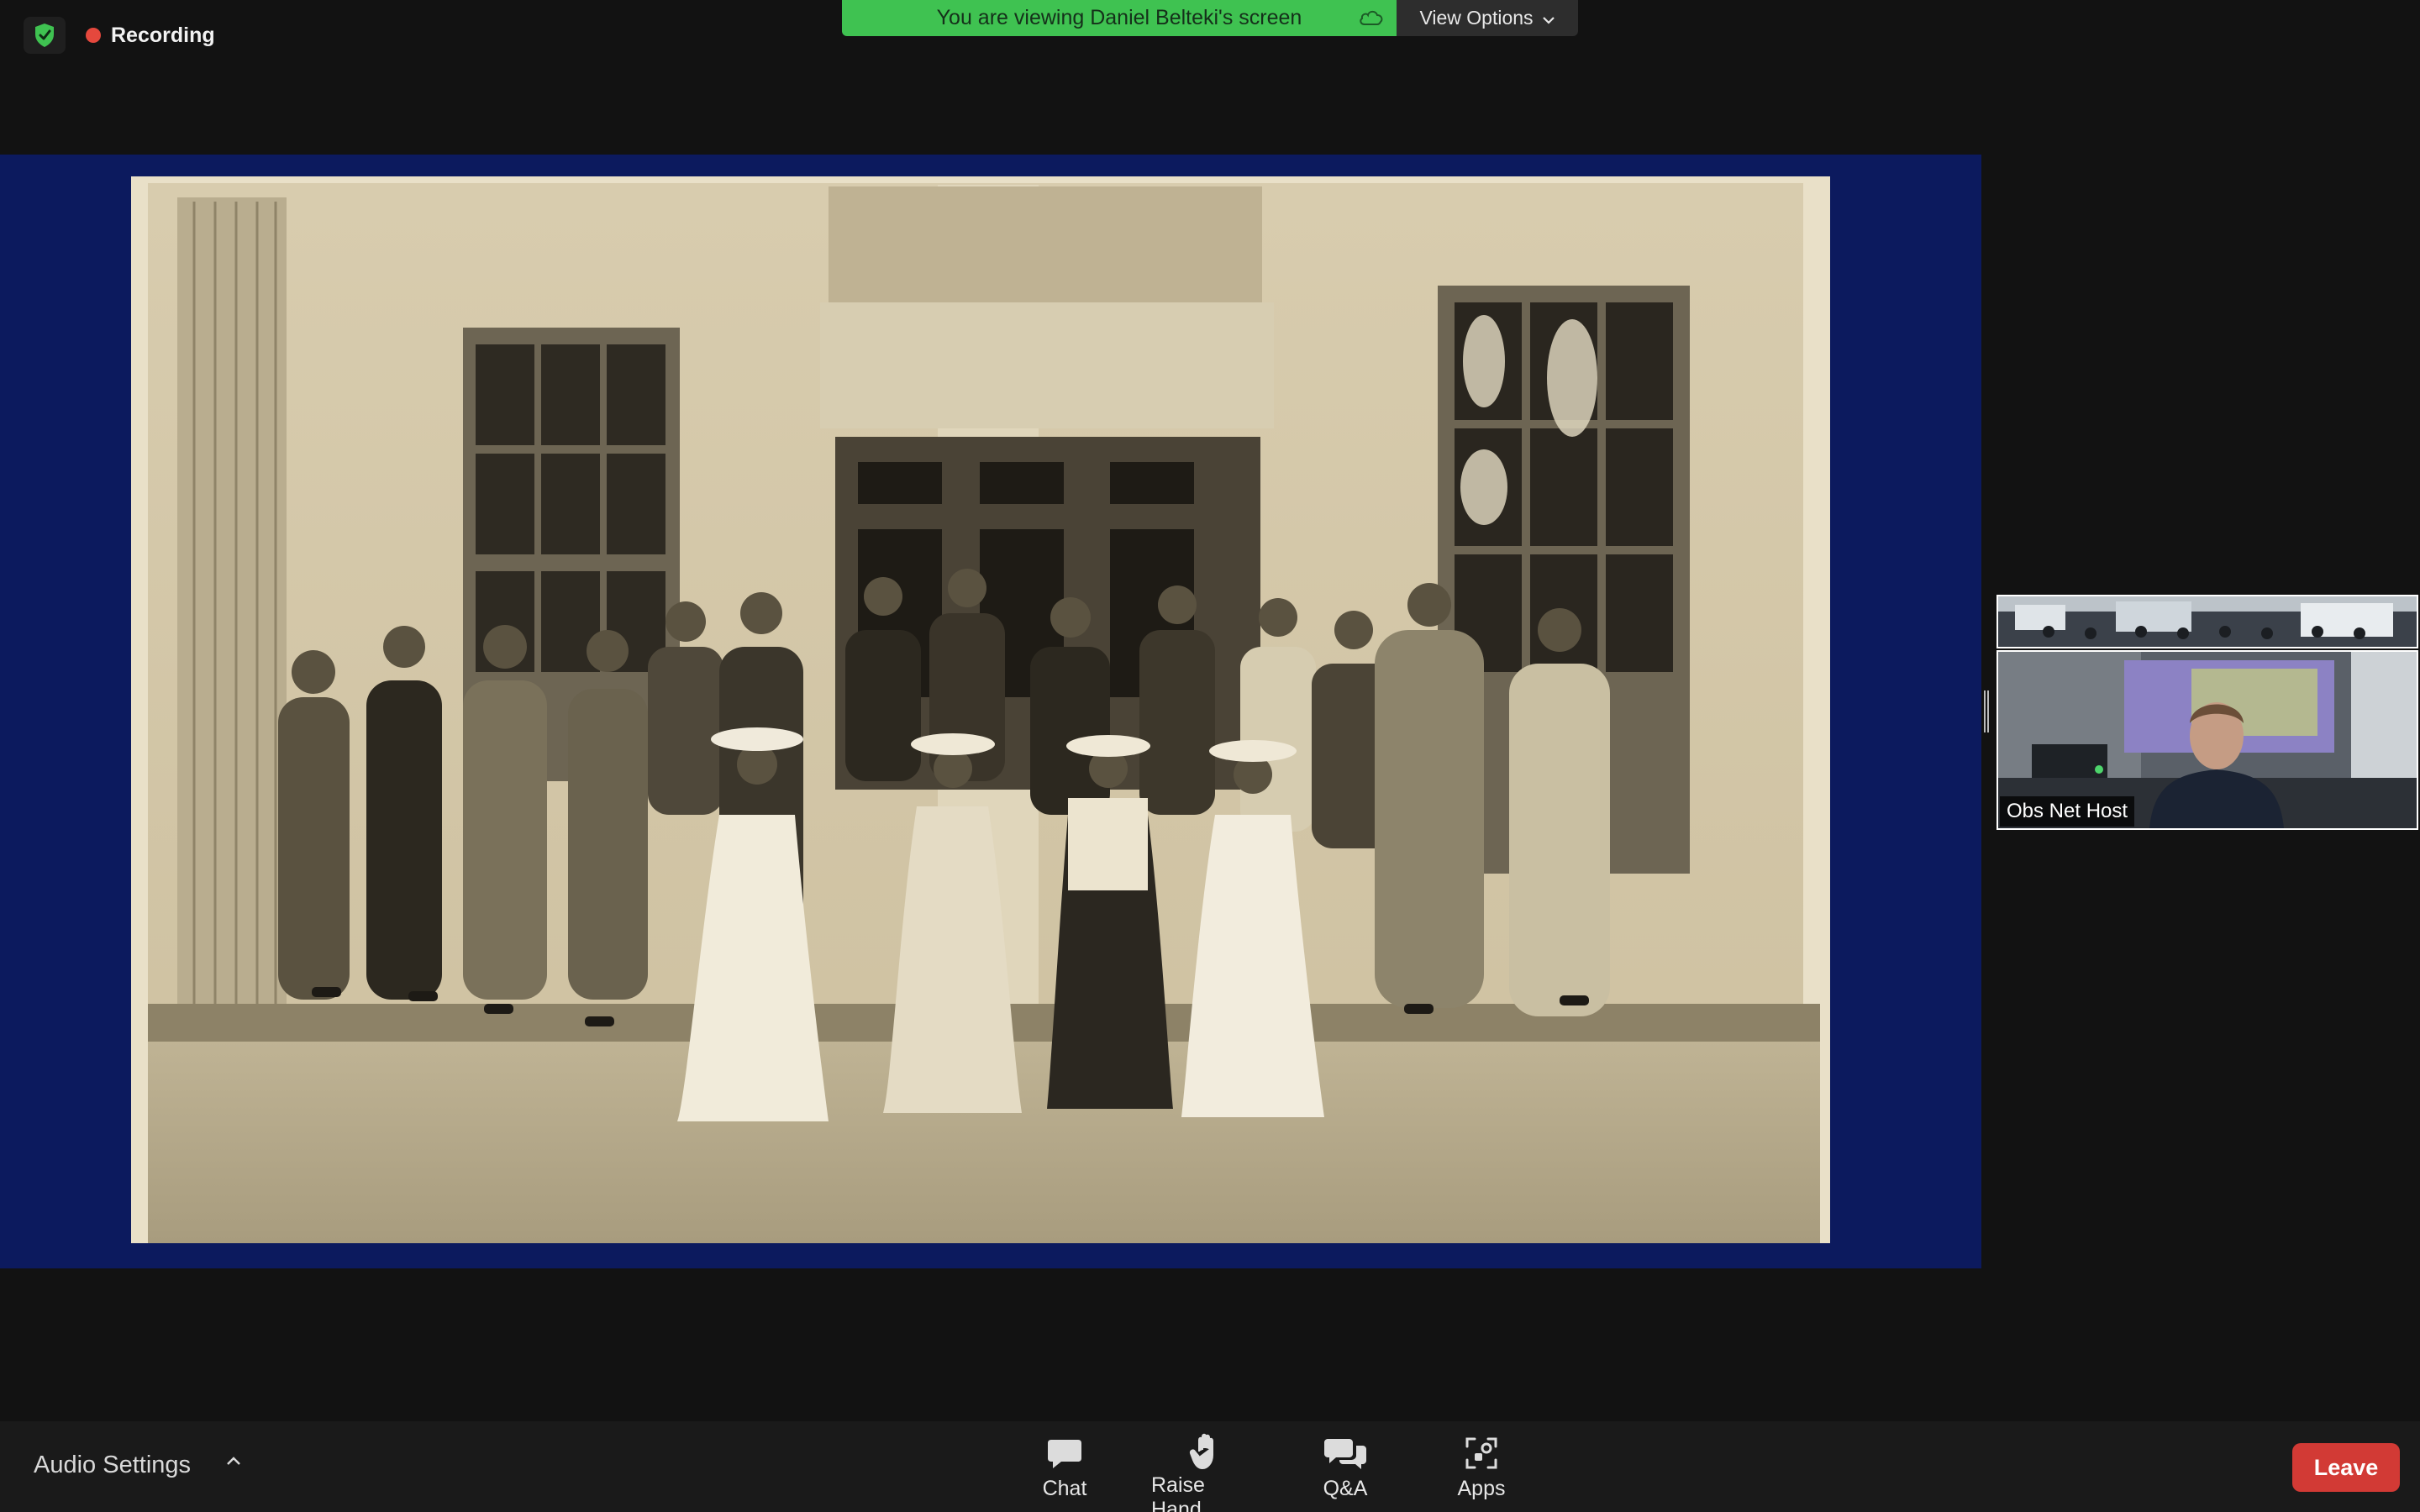 This screenshot has height=1512, width=2420. What do you see at coordinates (94, 35) in the screenshot?
I see `recording-dot-icon` at bounding box center [94, 35].